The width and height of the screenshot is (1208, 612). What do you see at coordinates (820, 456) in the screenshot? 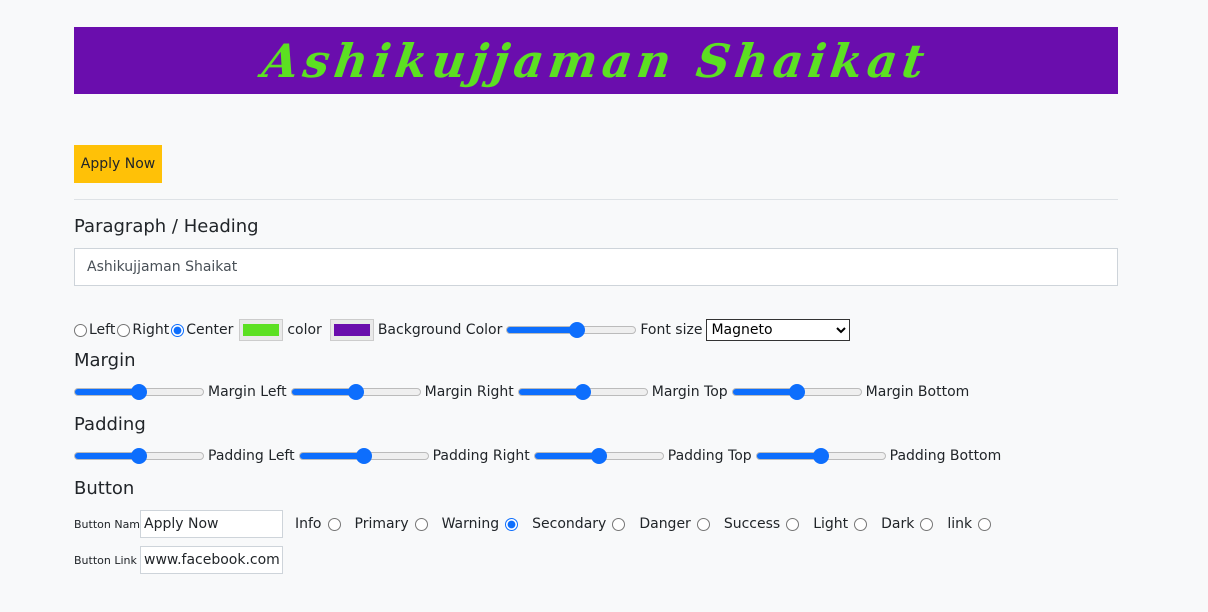
I see `padding-bottom-slider` at bounding box center [820, 456].